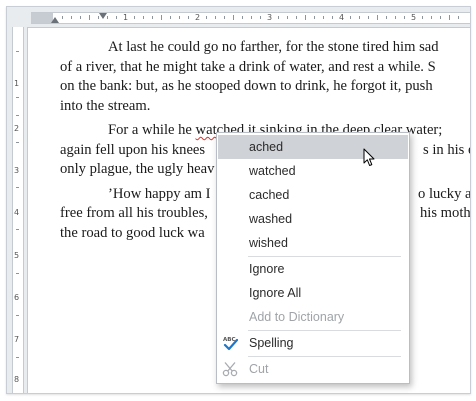 This screenshot has height=401, width=476. Describe the element at coordinates (272, 171) in the screenshot. I see `suggestion-label: watched` at that location.